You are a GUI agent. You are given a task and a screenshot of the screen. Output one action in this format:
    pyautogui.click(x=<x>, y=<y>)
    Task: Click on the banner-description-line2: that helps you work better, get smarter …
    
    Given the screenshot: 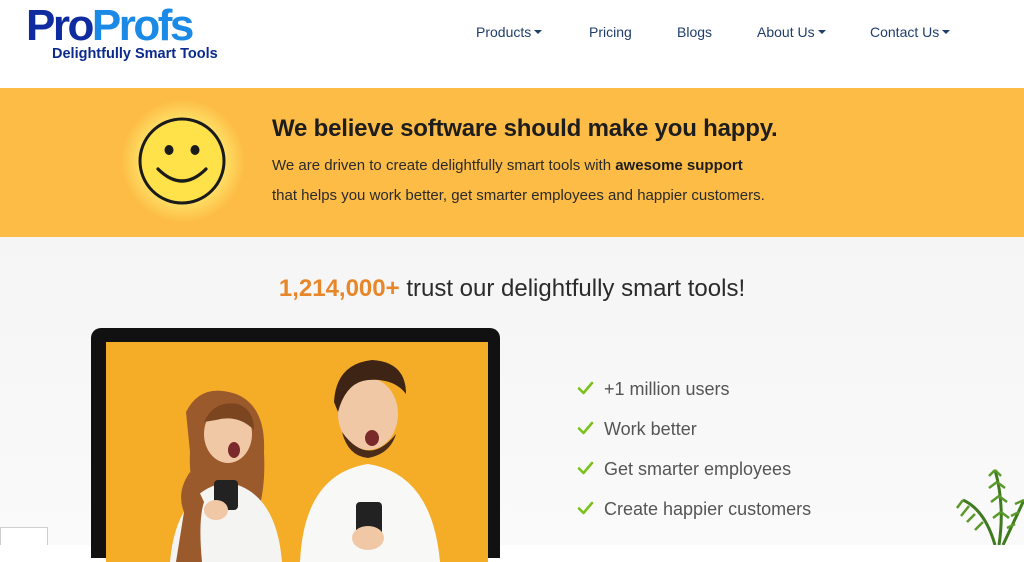 What is the action you would take?
    pyautogui.click(x=518, y=195)
    